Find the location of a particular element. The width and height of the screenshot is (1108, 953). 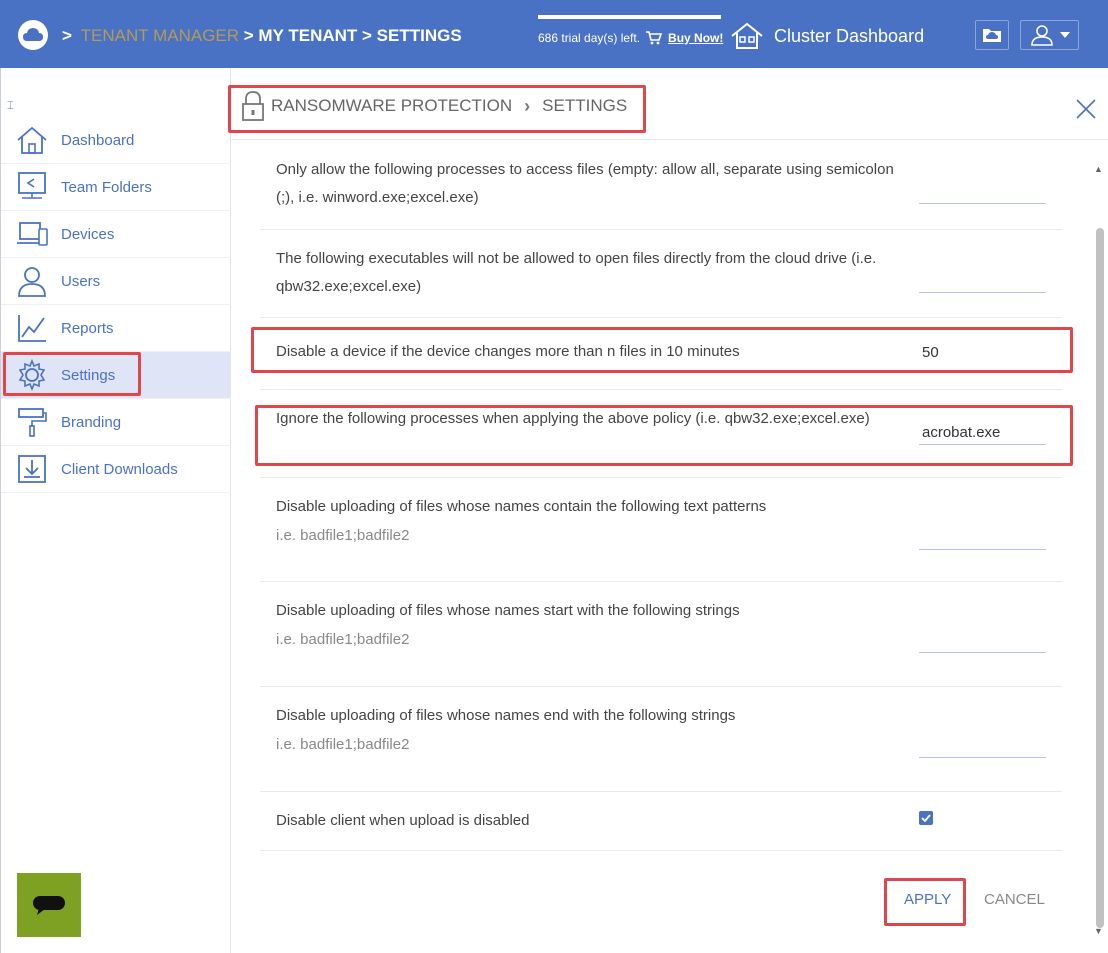

team-folders-icon is located at coordinates (32, 187).